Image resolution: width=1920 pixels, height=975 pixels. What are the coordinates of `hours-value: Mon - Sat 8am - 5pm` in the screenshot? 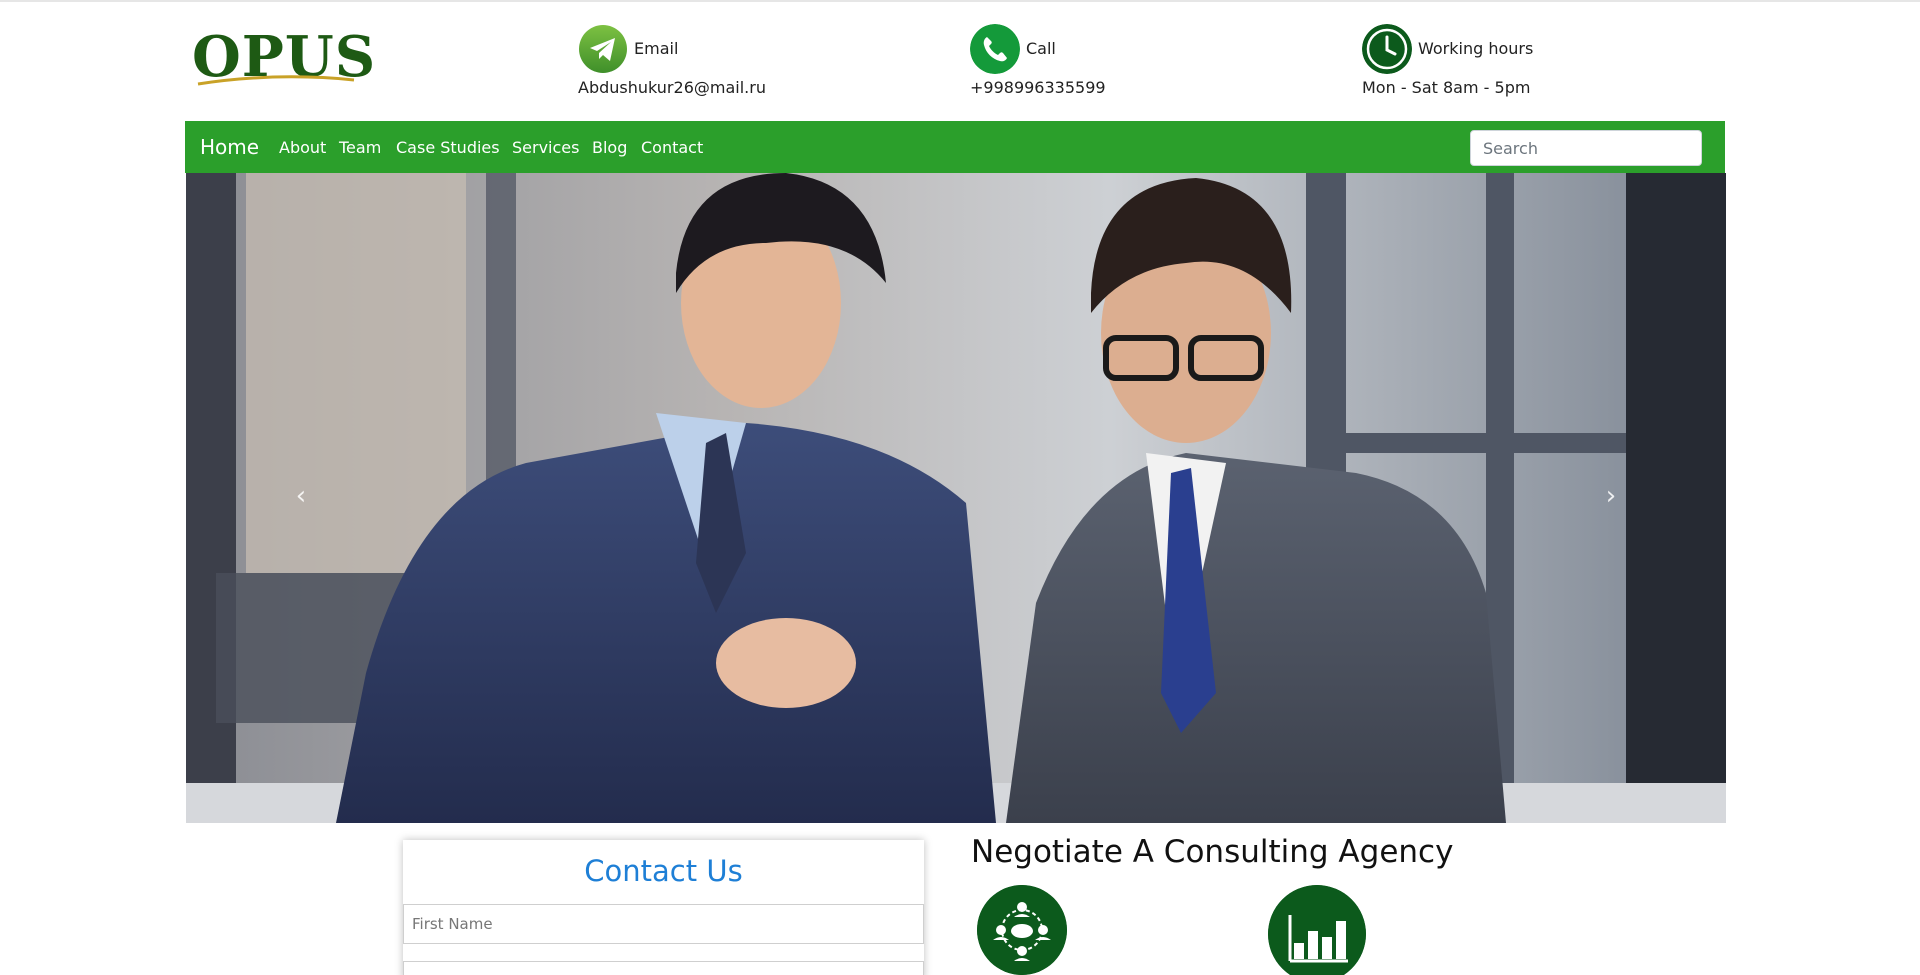 It's located at (1446, 87).